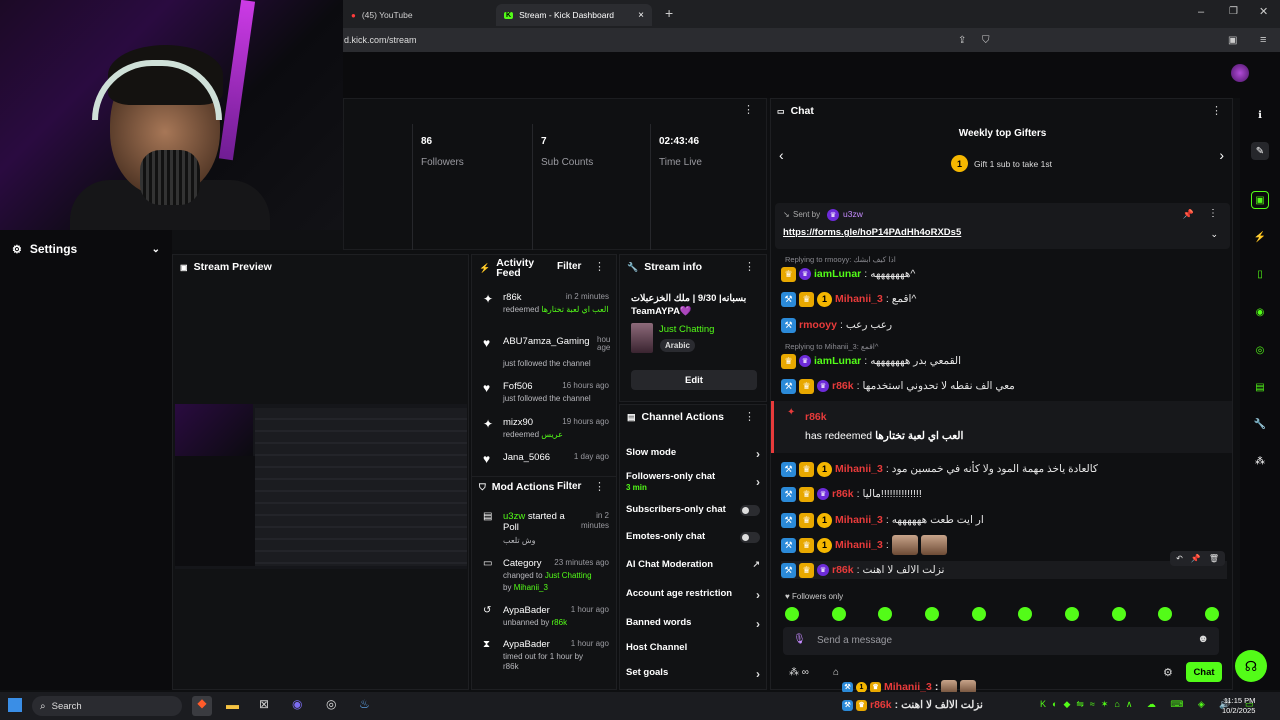 The width and height of the screenshot is (1280, 720). What do you see at coordinates (1240, 73) in the screenshot?
I see `avatar` at bounding box center [1240, 73].